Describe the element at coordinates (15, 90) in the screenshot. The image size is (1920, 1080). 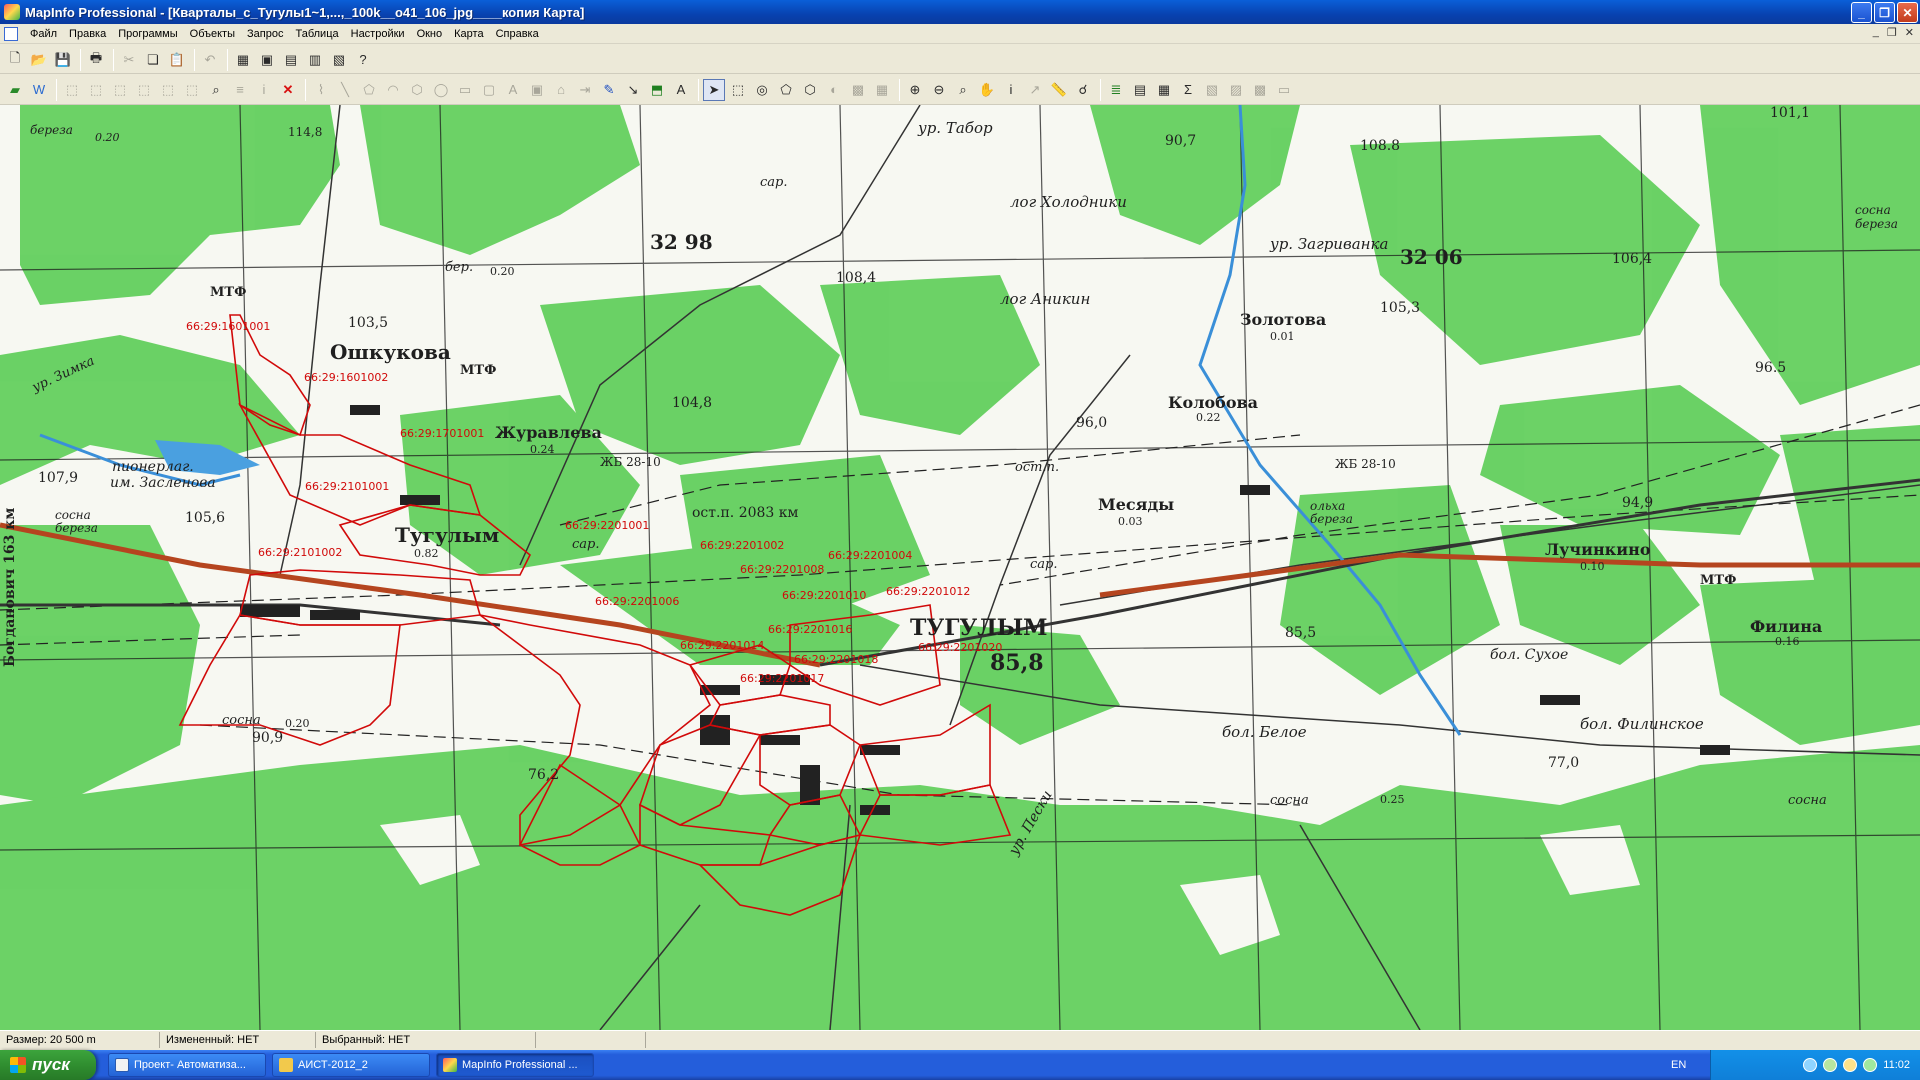
I see `open-table-icon: ▰` at that location.